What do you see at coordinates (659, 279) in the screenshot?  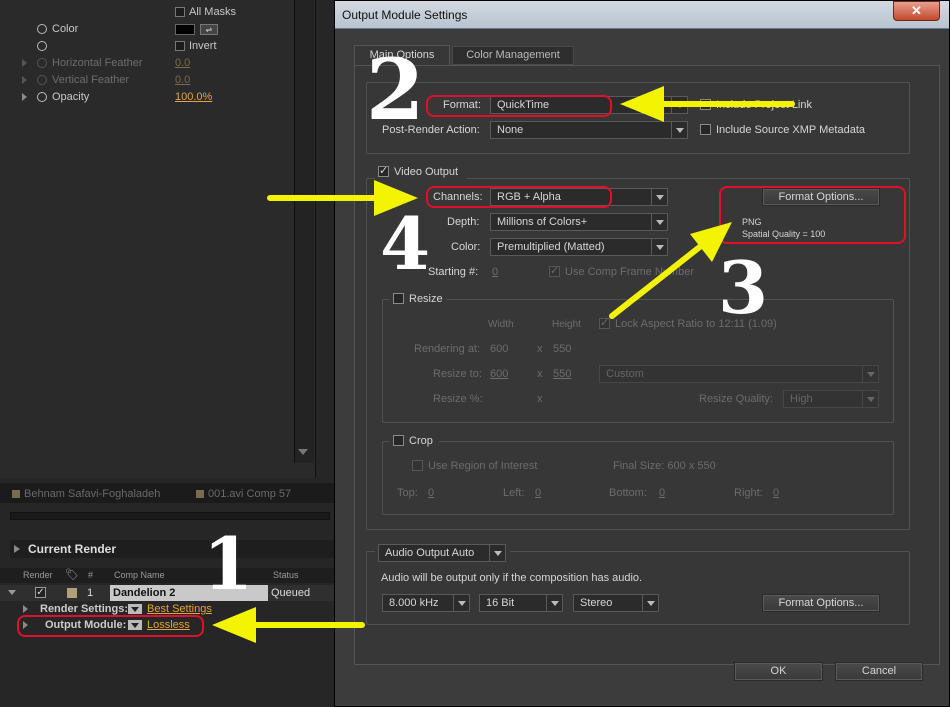 I see `arrow-to-format-options` at bounding box center [659, 279].